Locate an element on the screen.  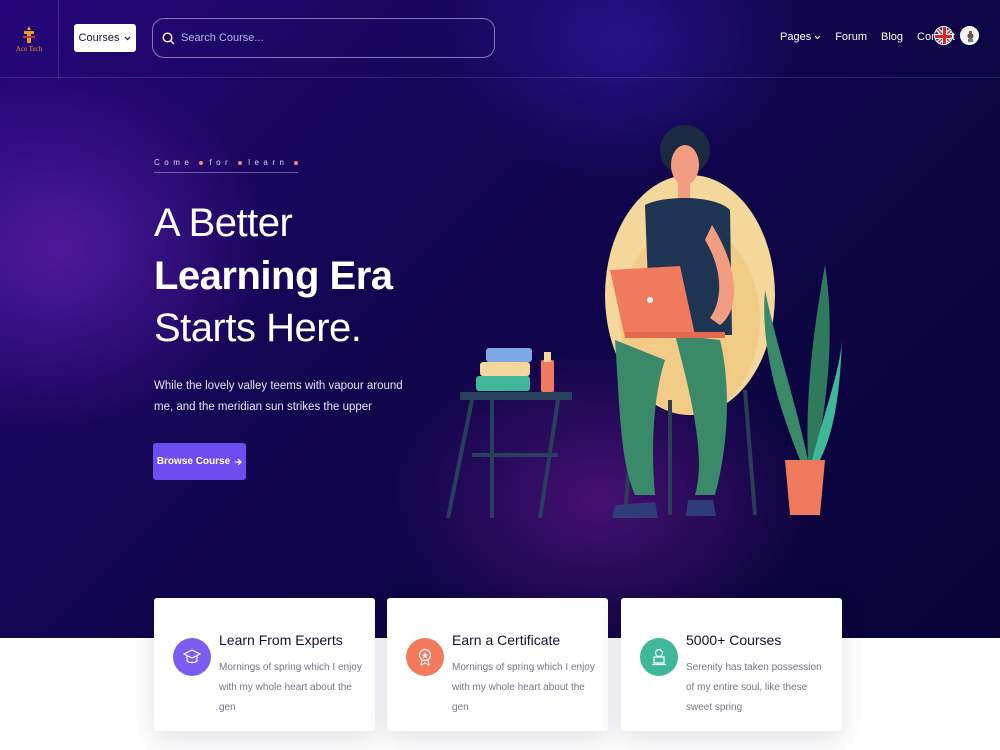
hero-title-line-2: Learning Era is located at coordinates (273, 276).